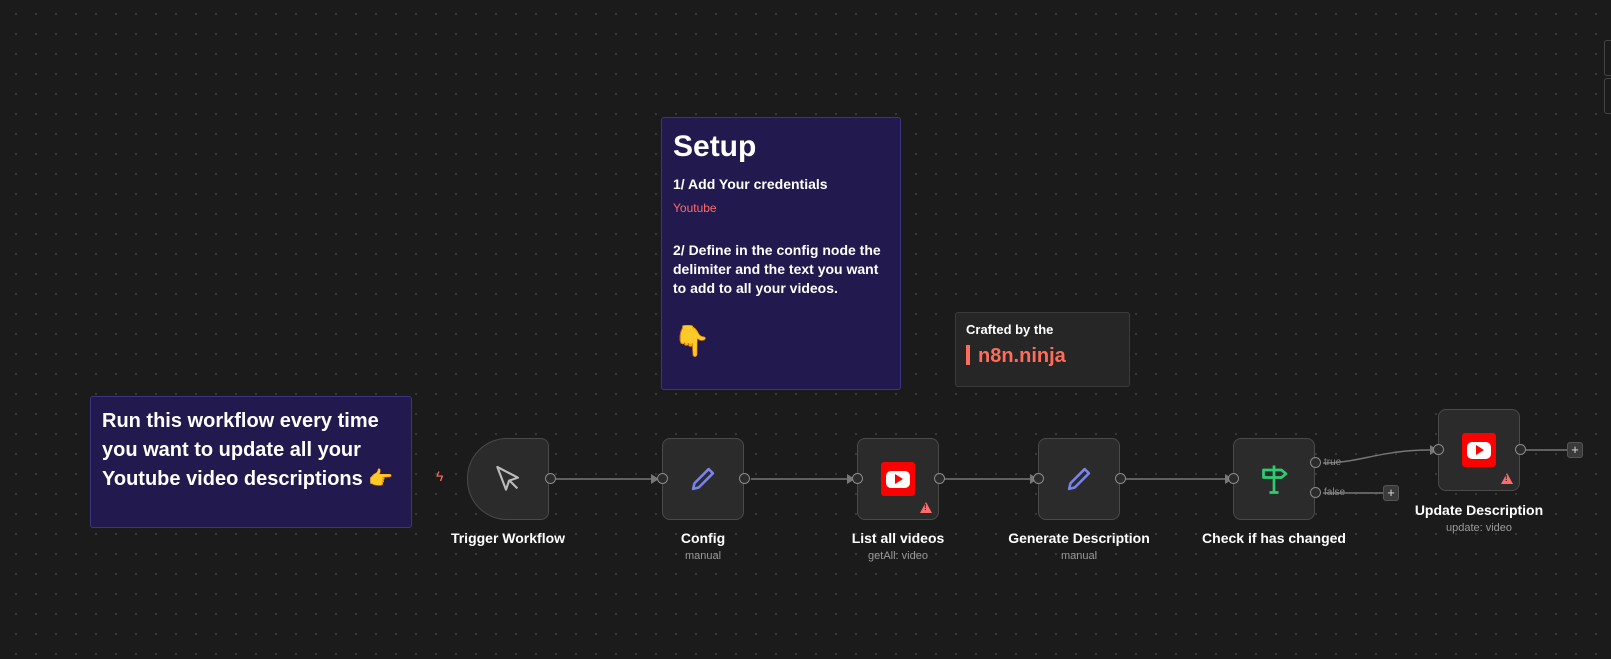 The image size is (1611, 659). What do you see at coordinates (1315, 492) in the screenshot?
I see `check-false-port` at bounding box center [1315, 492].